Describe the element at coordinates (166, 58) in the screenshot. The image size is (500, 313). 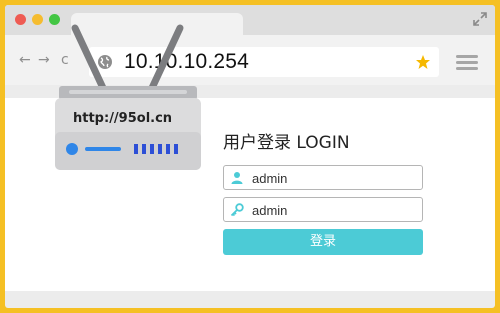
I see `router-antenna-right` at that location.